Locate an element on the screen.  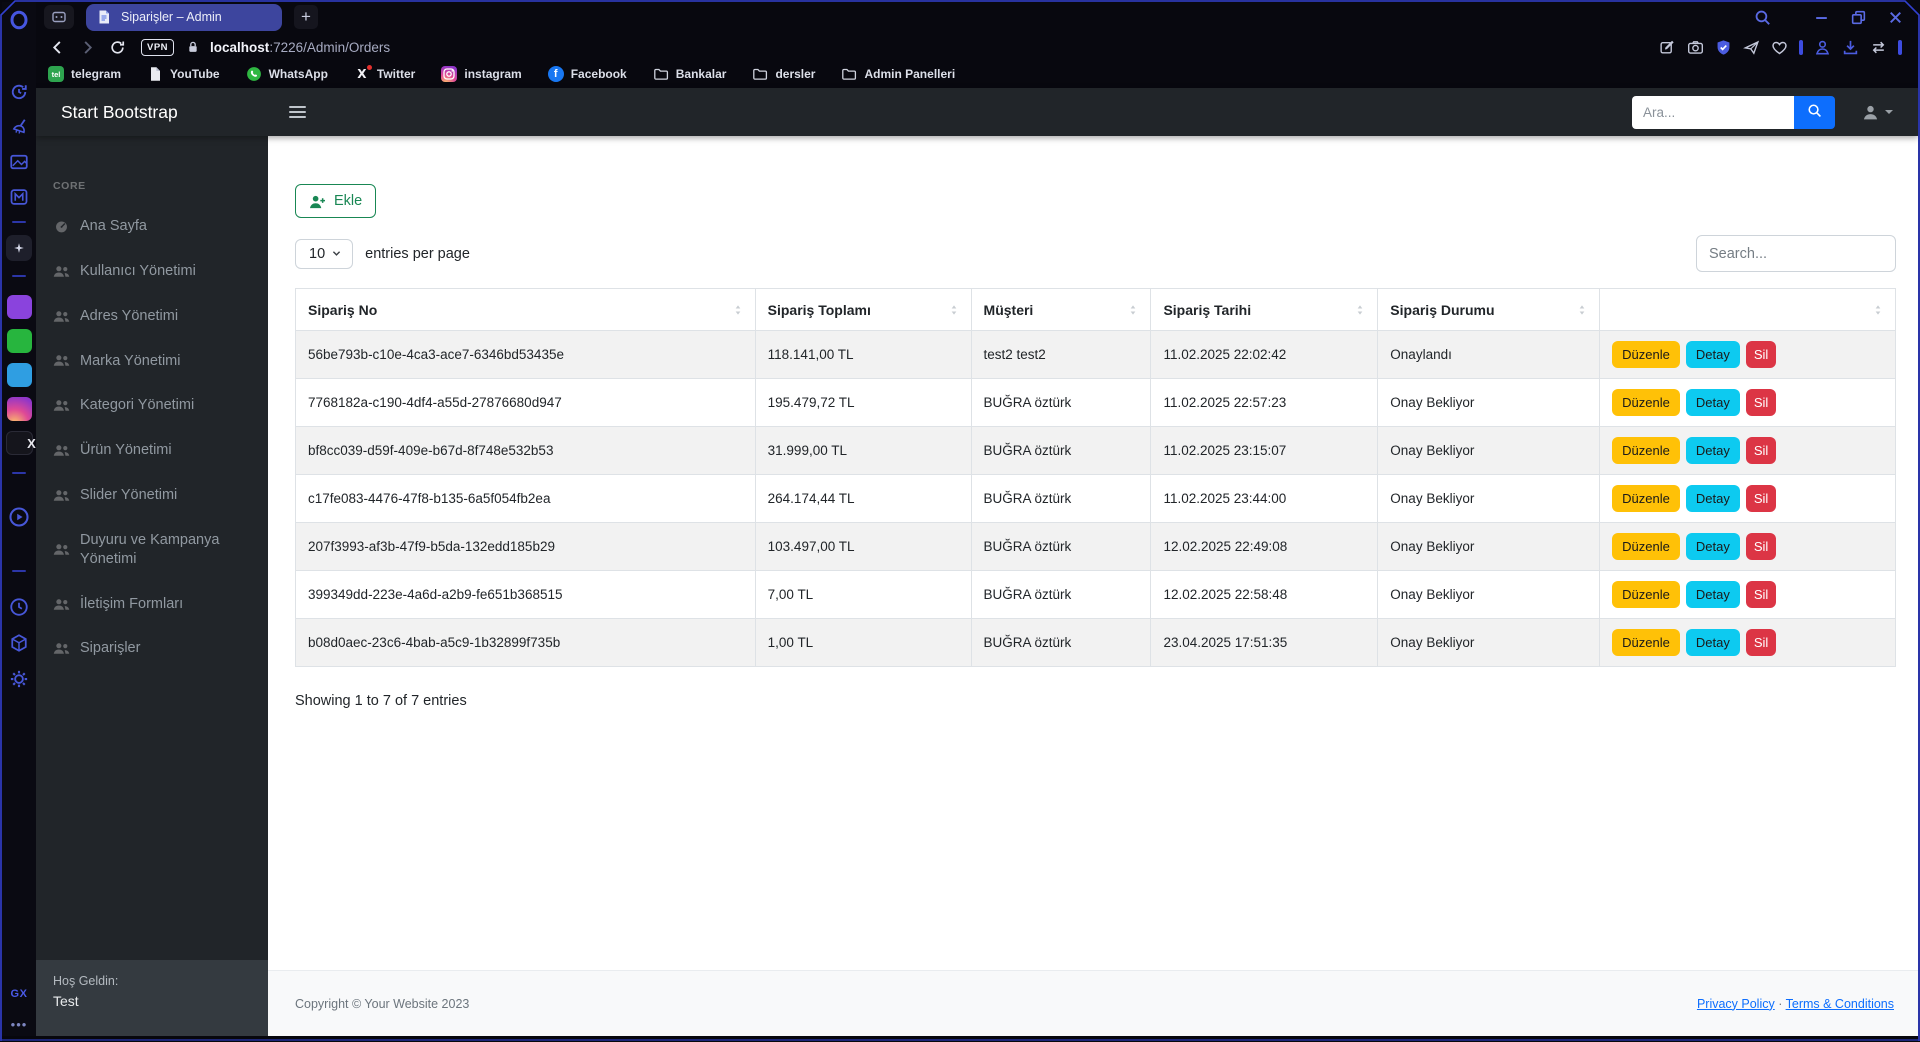
minimize-button is located at coordinates (1821, 17).